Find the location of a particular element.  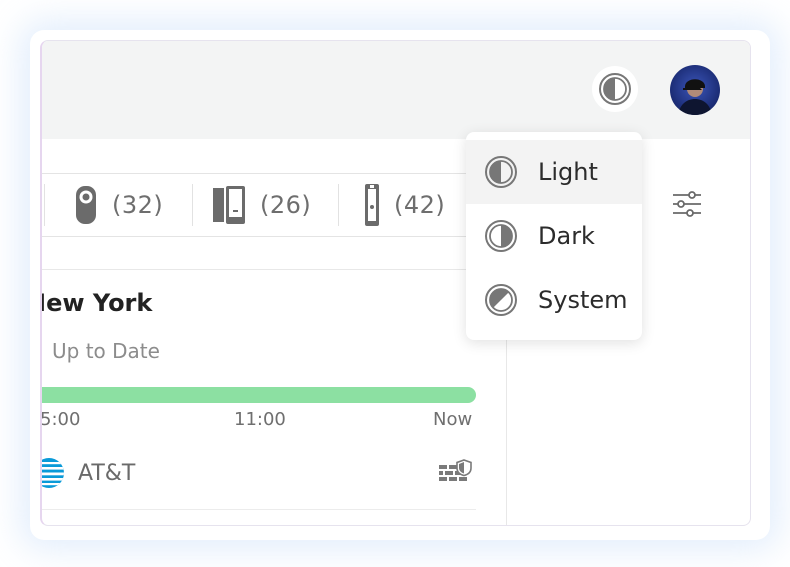

half-circle-theme-icon is located at coordinates (615, 89).